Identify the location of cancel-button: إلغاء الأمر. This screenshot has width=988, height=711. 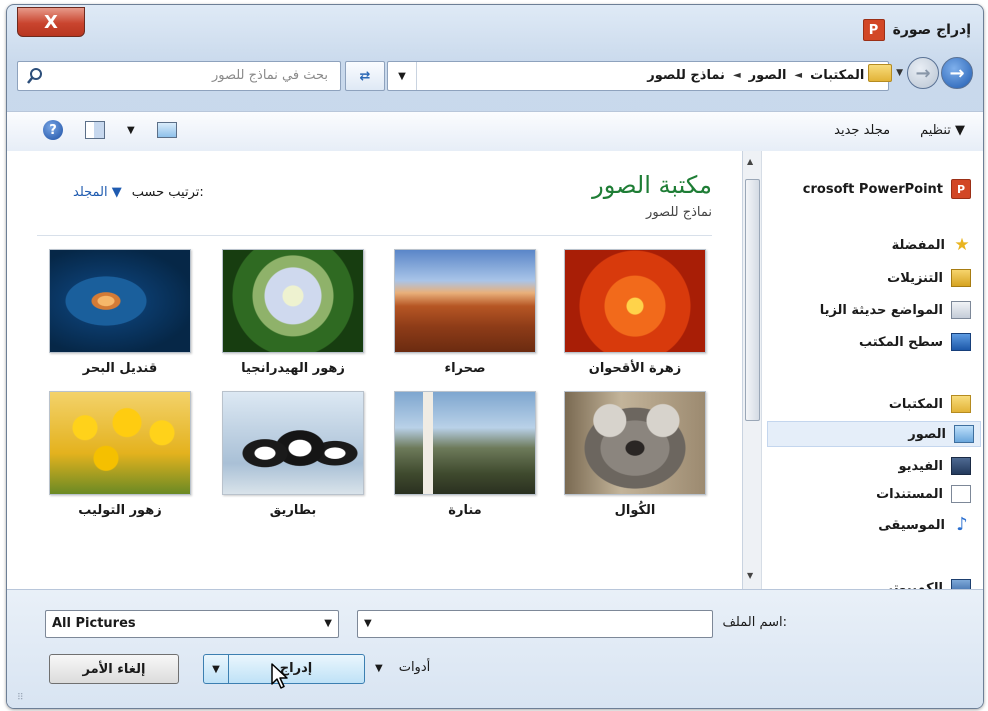
(114, 669).